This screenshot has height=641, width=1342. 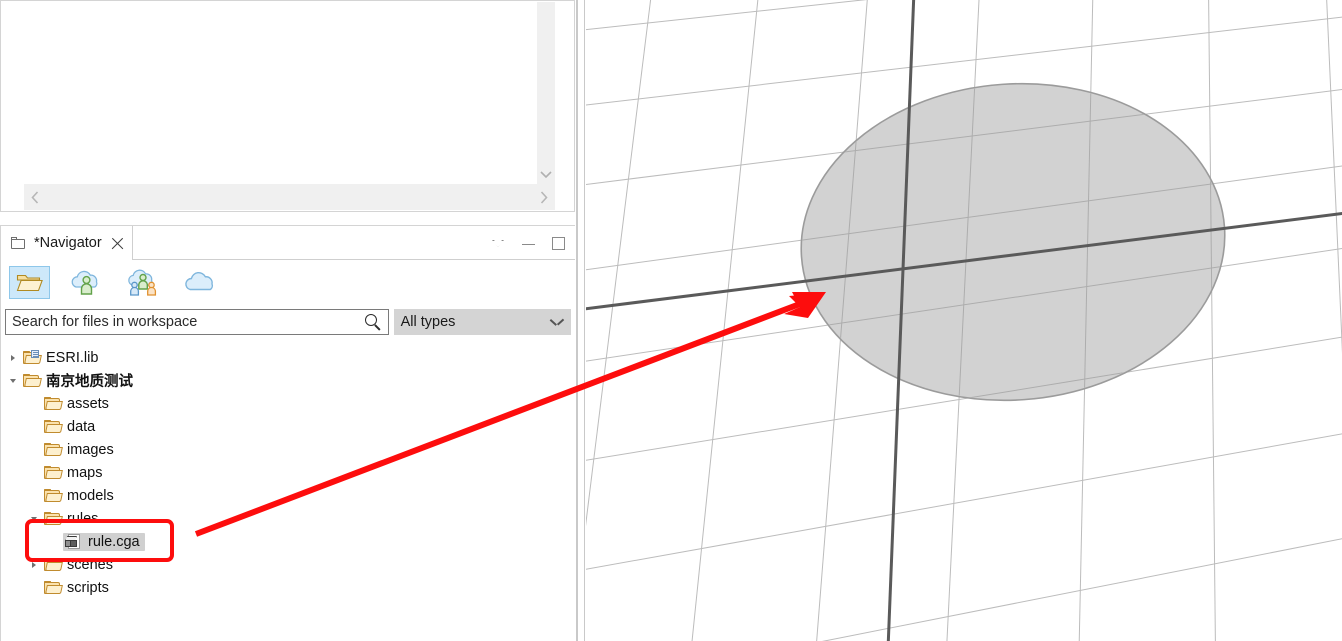 I want to click on tree-row-content: maps, so click(x=74, y=473).